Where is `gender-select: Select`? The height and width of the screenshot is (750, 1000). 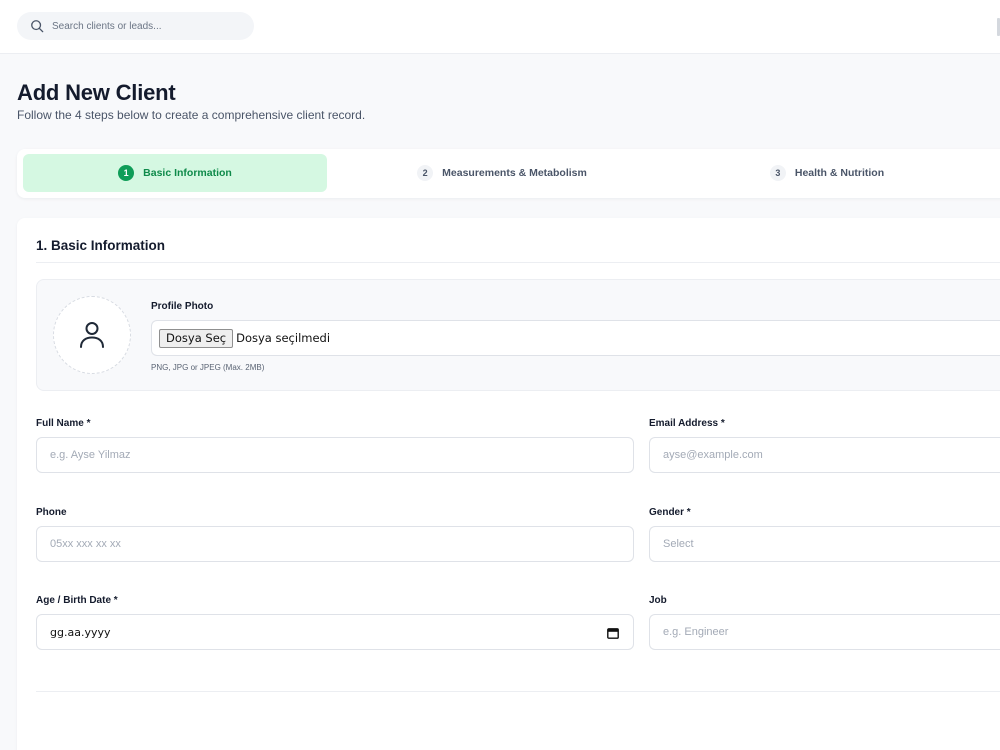
gender-select: Select is located at coordinates (824, 544).